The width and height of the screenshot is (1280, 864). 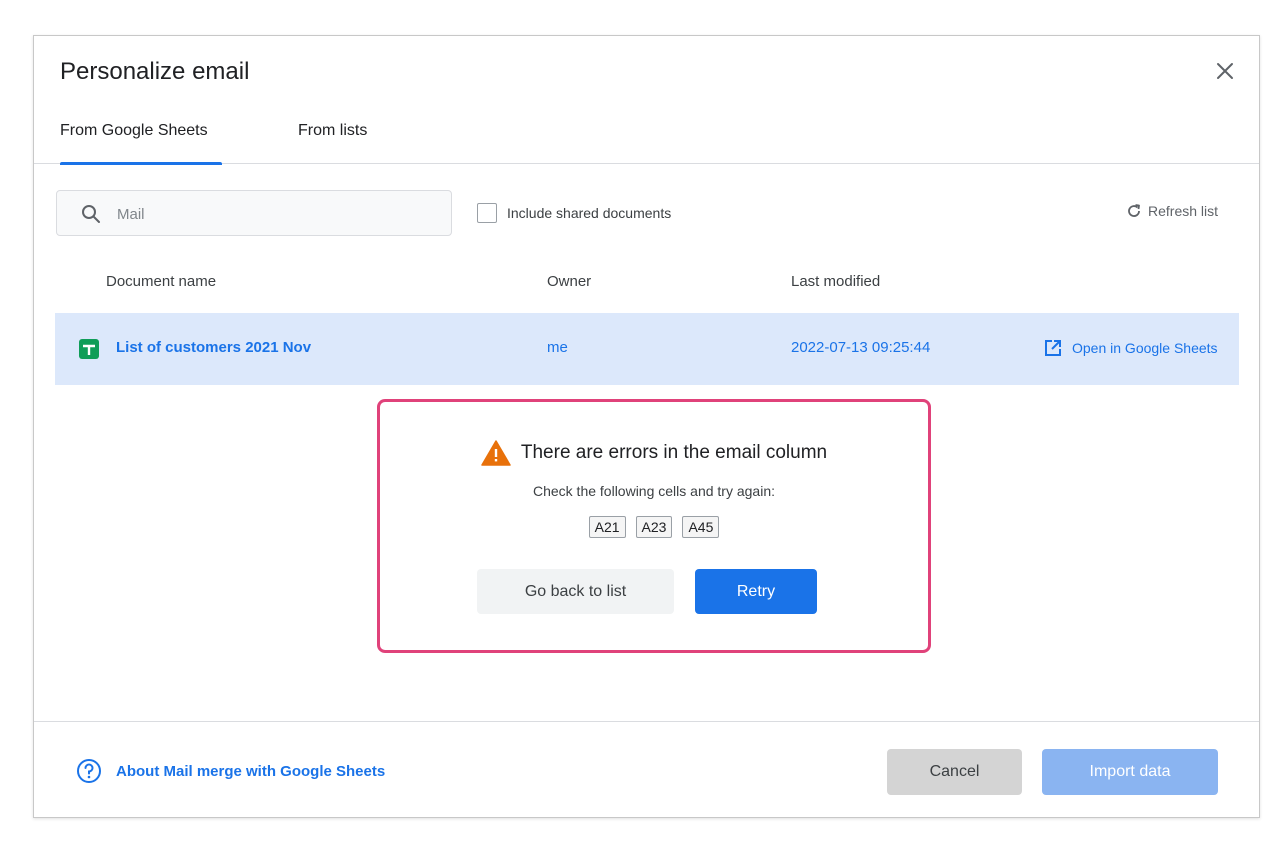 What do you see at coordinates (836, 281) in the screenshot?
I see `column-header-last-modified: Last modified` at bounding box center [836, 281].